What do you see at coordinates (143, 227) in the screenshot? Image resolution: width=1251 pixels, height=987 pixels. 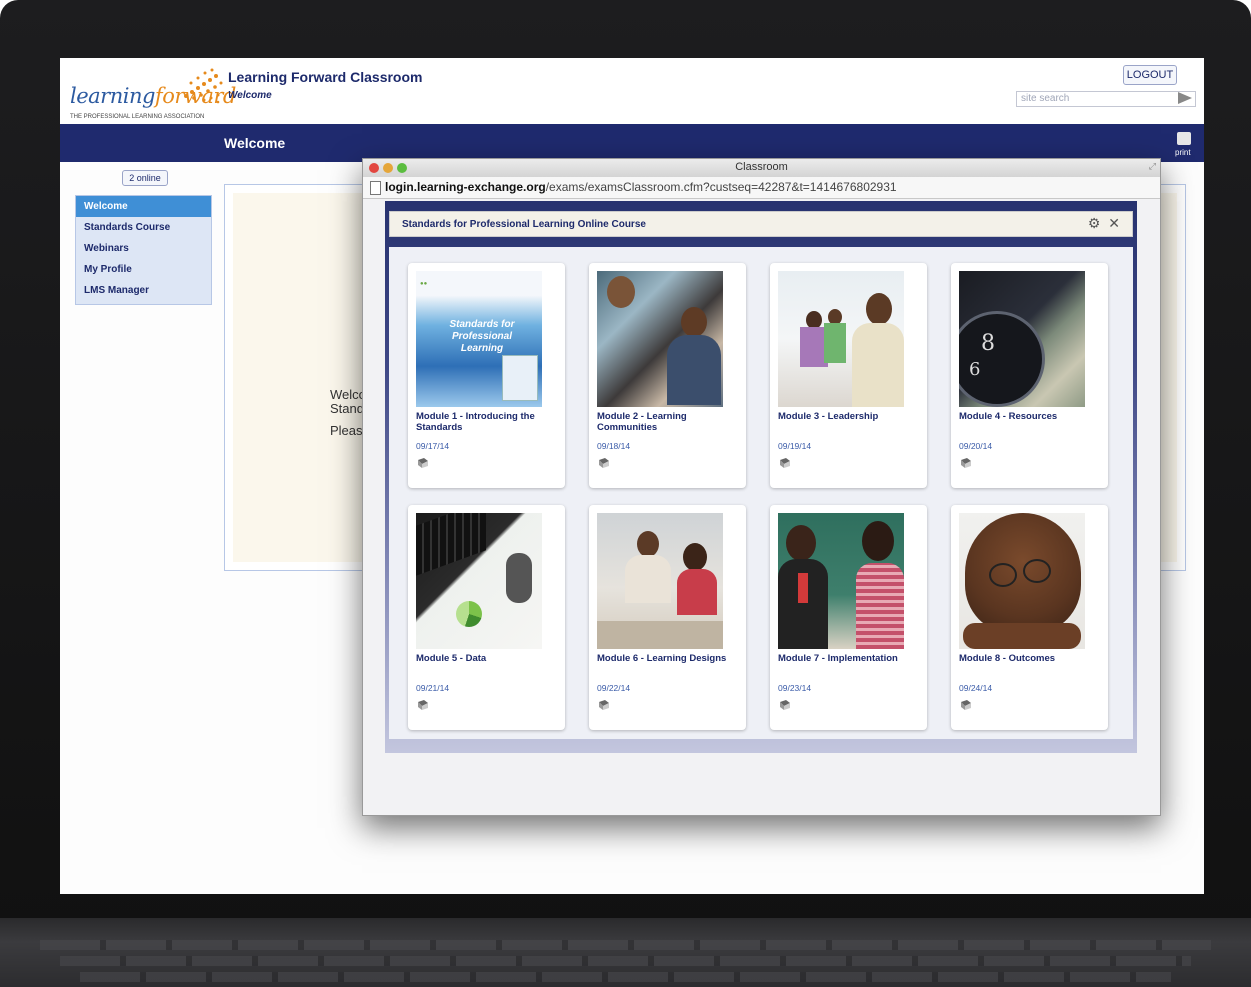 I see `sidebar-item-standards-course: Standards Course` at bounding box center [143, 227].